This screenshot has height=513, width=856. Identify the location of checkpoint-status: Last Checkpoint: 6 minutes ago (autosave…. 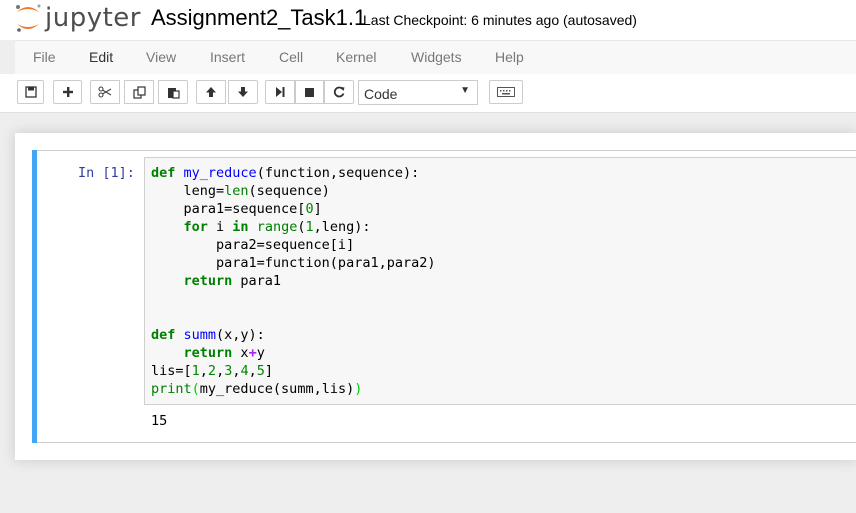
(500, 20).